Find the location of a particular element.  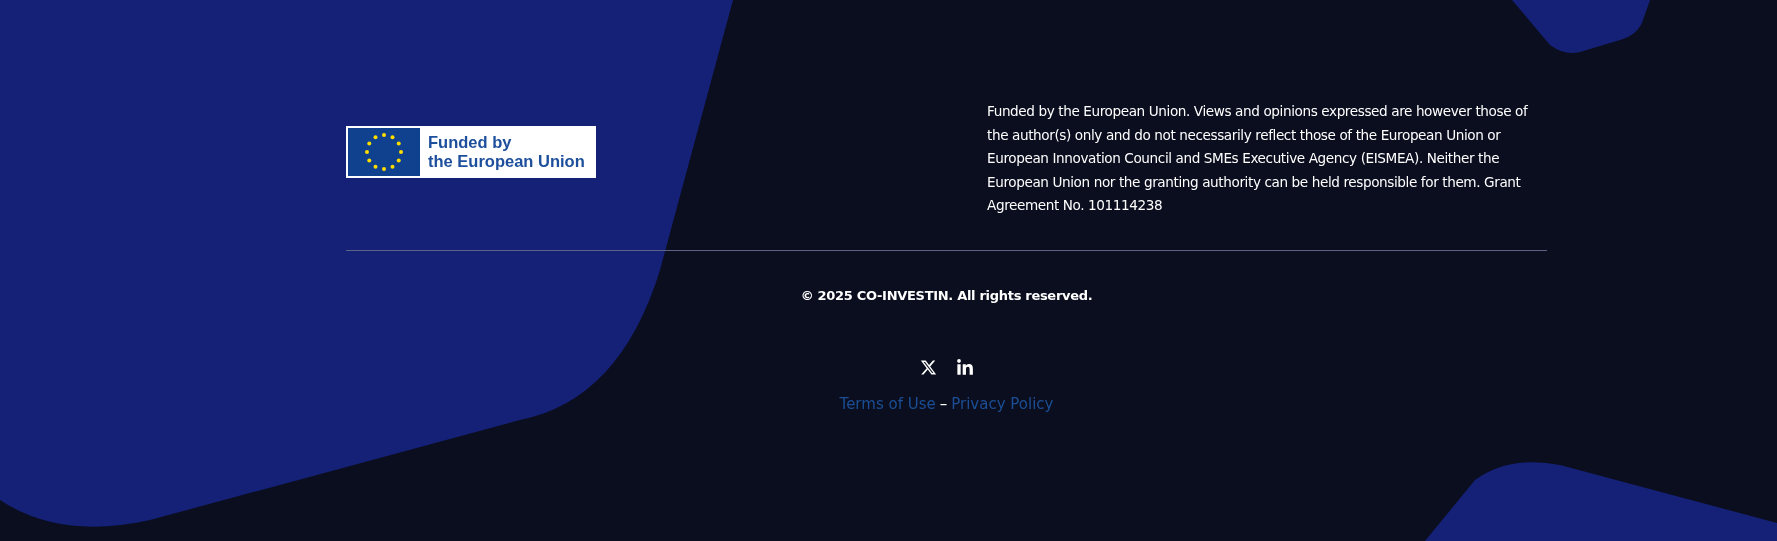

legal-link: Privacy Policy is located at coordinates (1002, 403).